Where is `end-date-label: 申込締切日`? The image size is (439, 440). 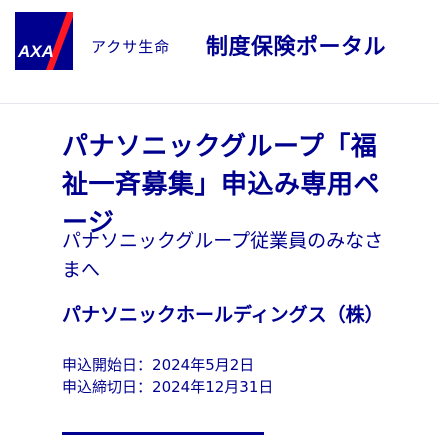 end-date-label: 申込締切日 is located at coordinates (100, 387).